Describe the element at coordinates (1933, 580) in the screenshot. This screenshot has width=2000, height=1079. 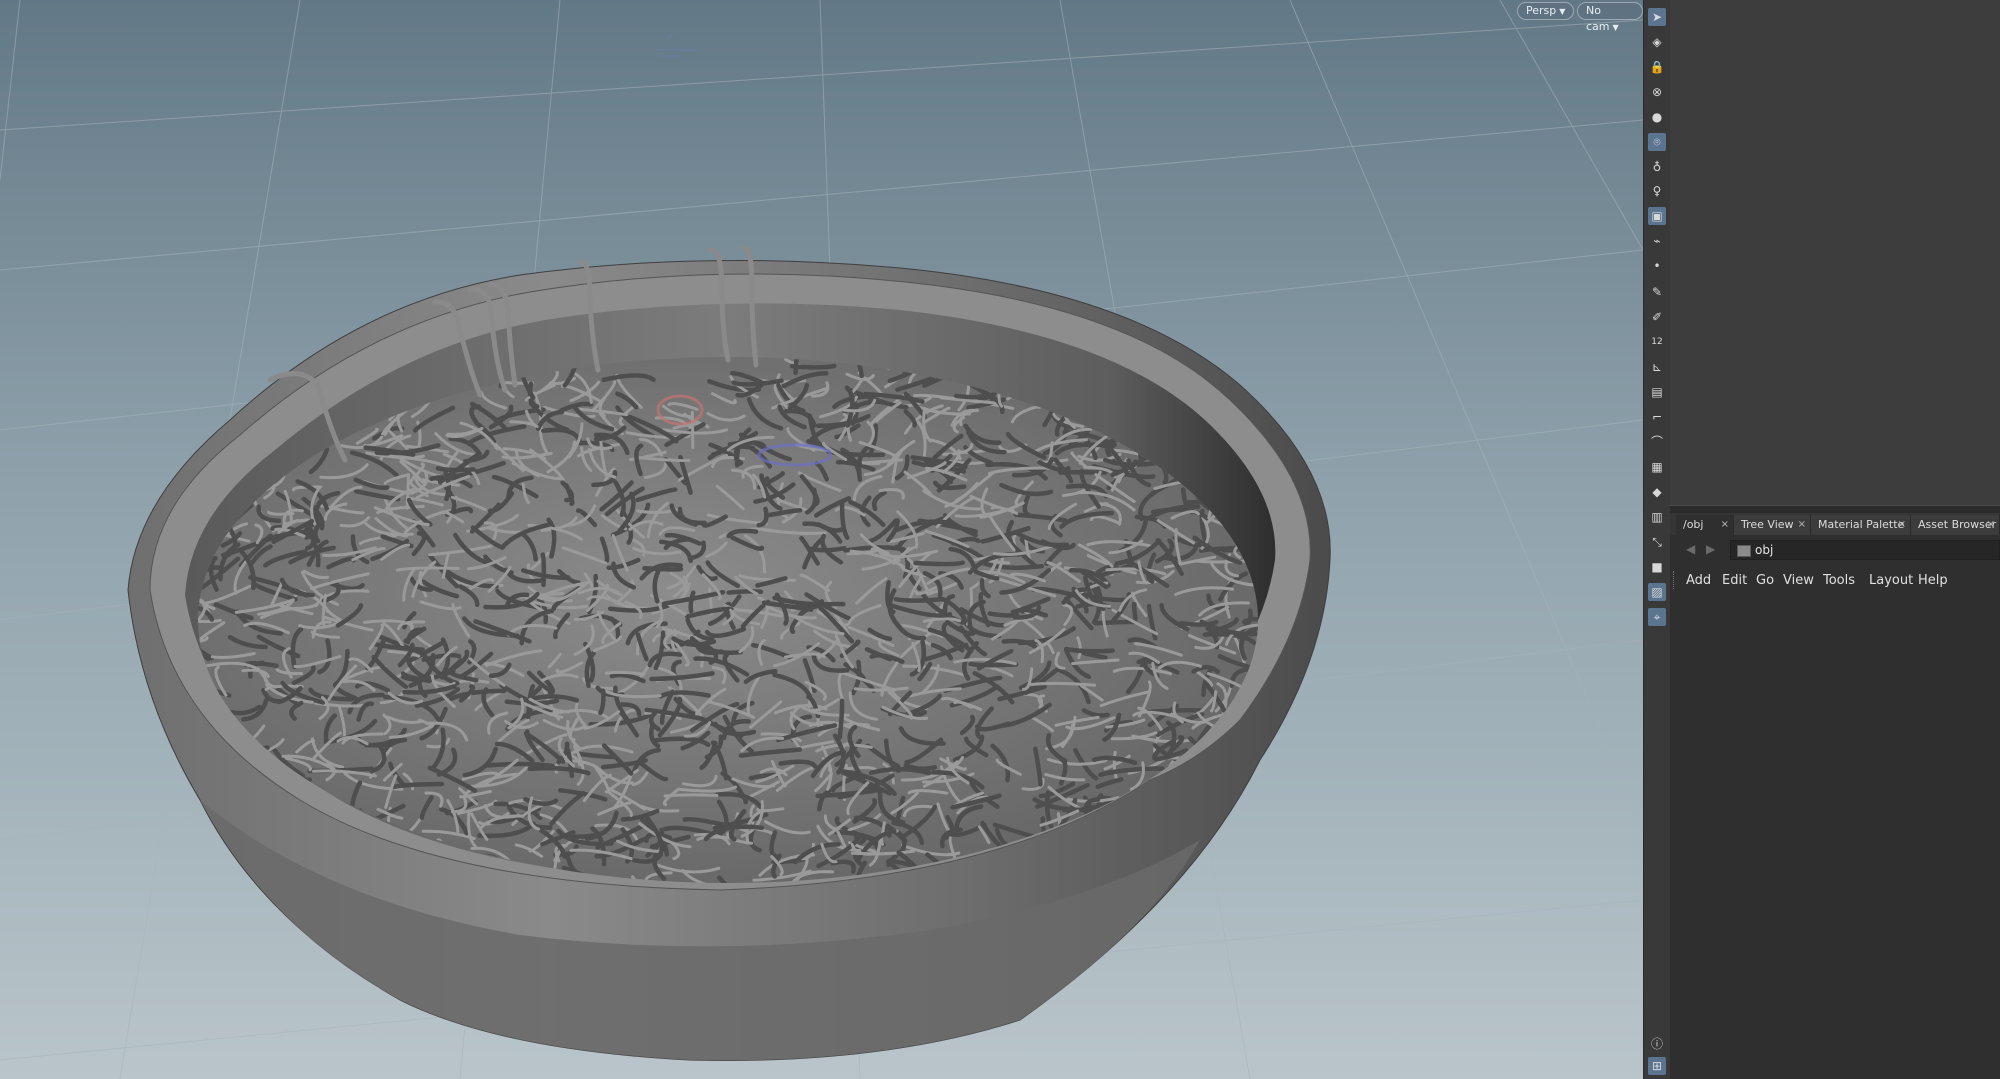
I see `menu-help: Help` at that location.